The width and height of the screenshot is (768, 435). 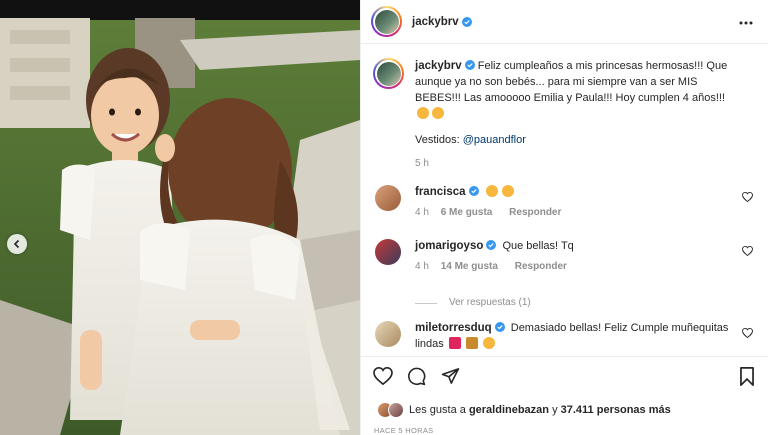 What do you see at coordinates (422, 163) in the screenshot?
I see `caption-time: 5 h` at bounding box center [422, 163].